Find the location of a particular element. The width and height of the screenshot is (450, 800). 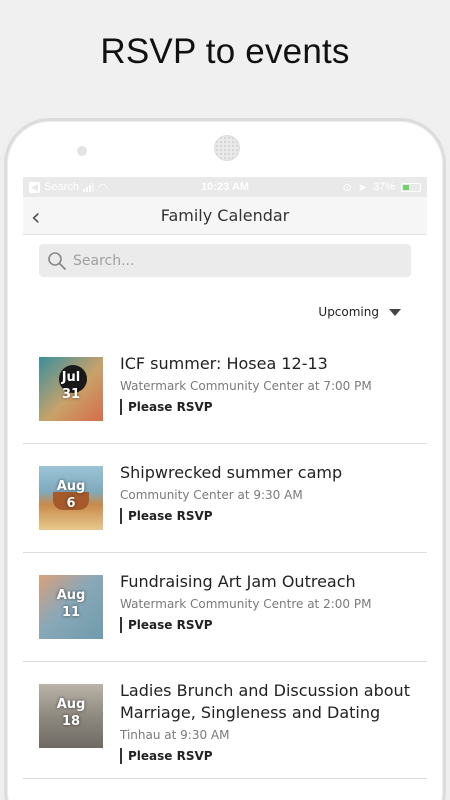

event-date-badge: Aug 6 is located at coordinates (71, 495).